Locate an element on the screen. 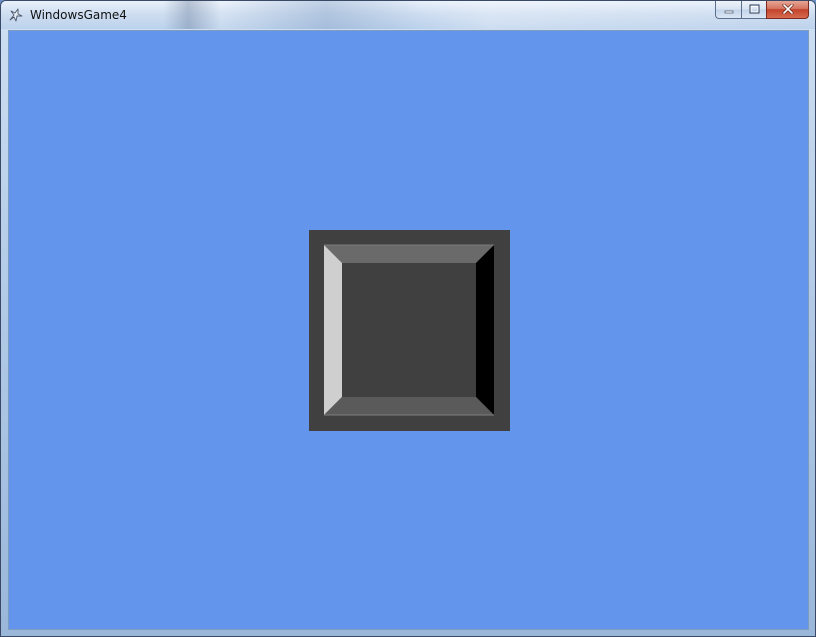 Image resolution: width=816 pixels, height=637 pixels. beveled-square-tile is located at coordinates (409, 330).